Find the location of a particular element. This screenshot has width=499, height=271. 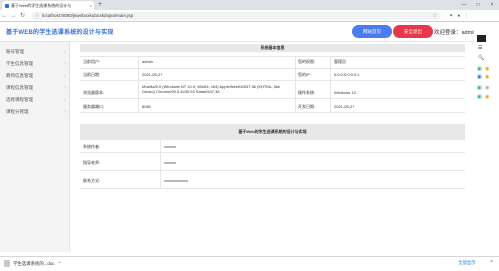

sidebar-item-grades: 课程分管理 › is located at coordinates (36, 112).